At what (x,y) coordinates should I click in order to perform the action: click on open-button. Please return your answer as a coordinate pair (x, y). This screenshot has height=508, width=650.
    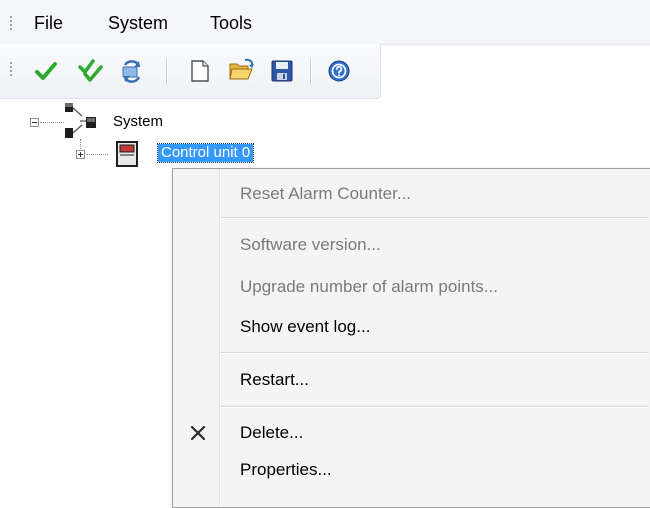
    Looking at the image, I should click on (242, 71).